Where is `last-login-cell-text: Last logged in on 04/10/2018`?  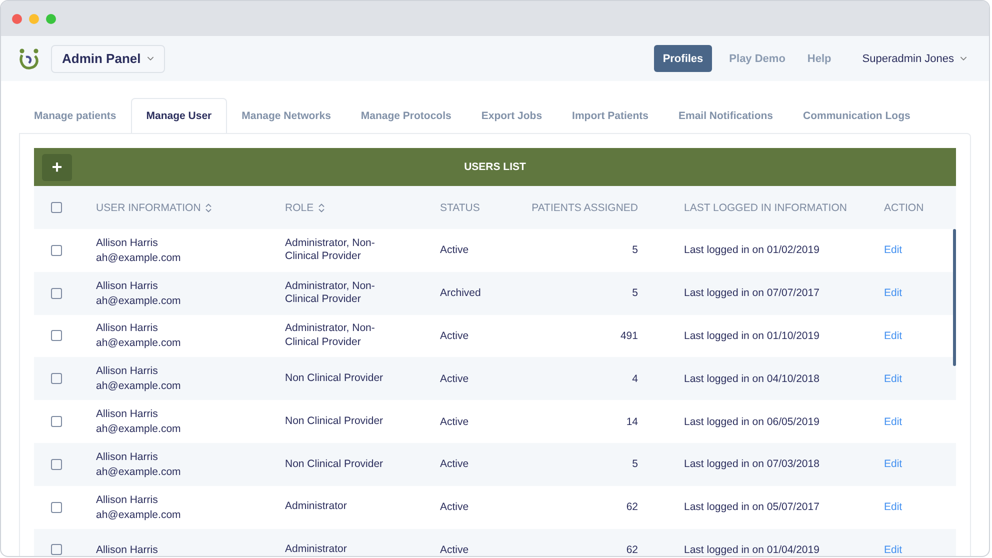
last-login-cell-text: Last logged in on 04/10/2018 is located at coordinates (751, 378).